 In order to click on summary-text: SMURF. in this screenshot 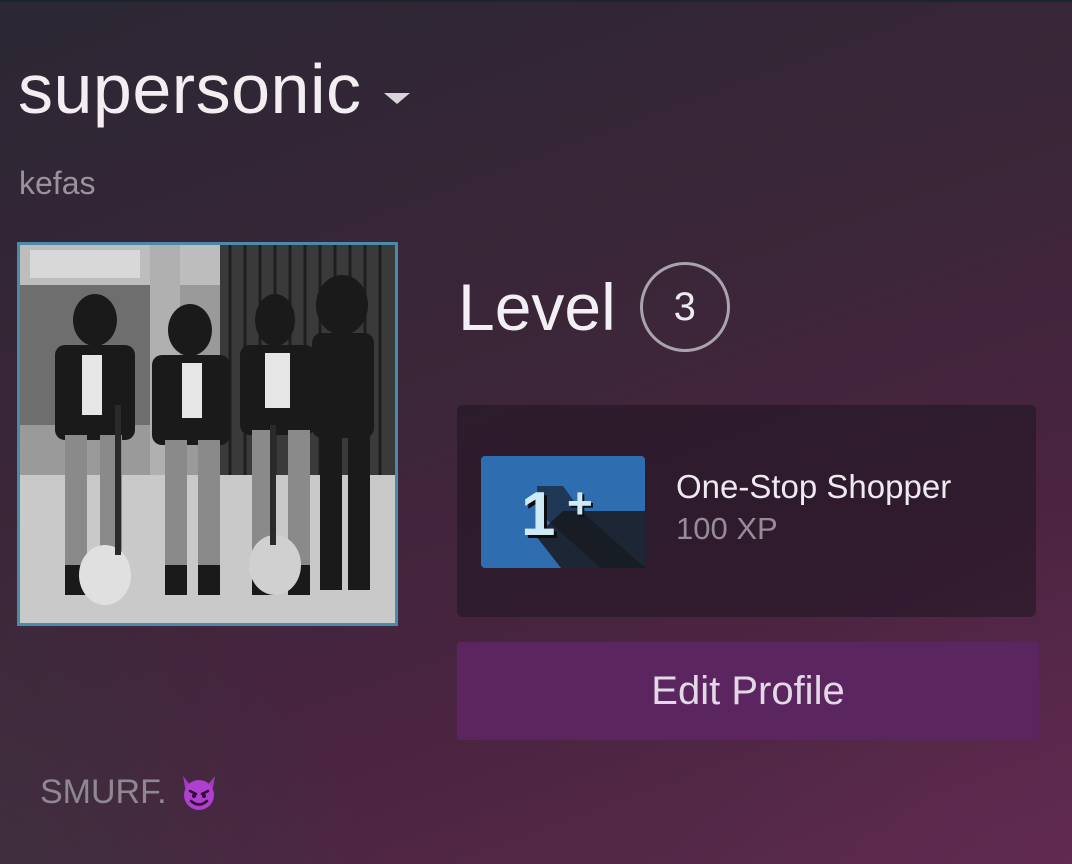, I will do `click(103, 791)`.